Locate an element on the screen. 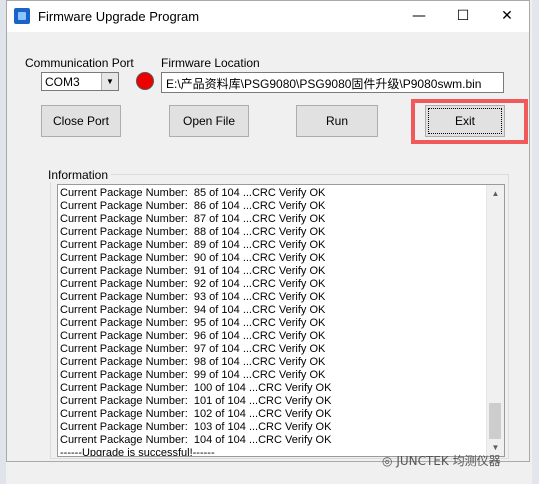 Image resolution: width=539 pixels, height=484 pixels. scrollbar-thumb is located at coordinates (495, 421).